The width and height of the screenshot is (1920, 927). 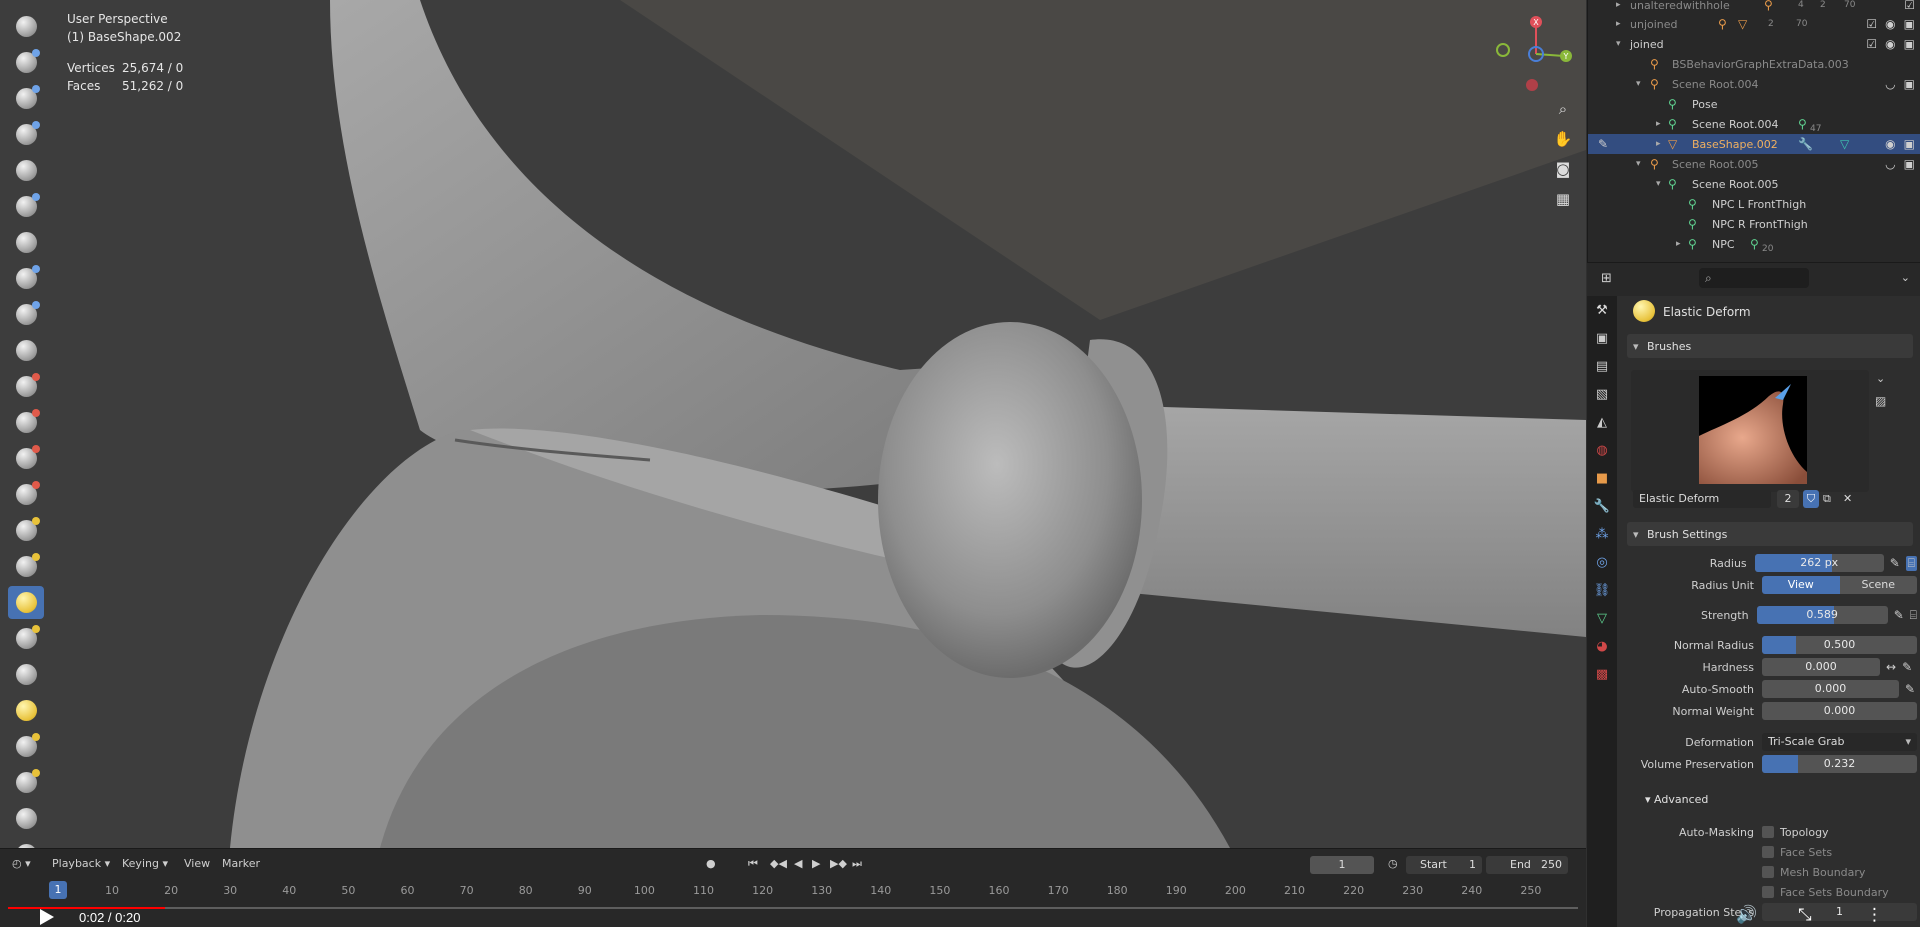 What do you see at coordinates (197, 863) in the screenshot?
I see `view-menu: View` at bounding box center [197, 863].